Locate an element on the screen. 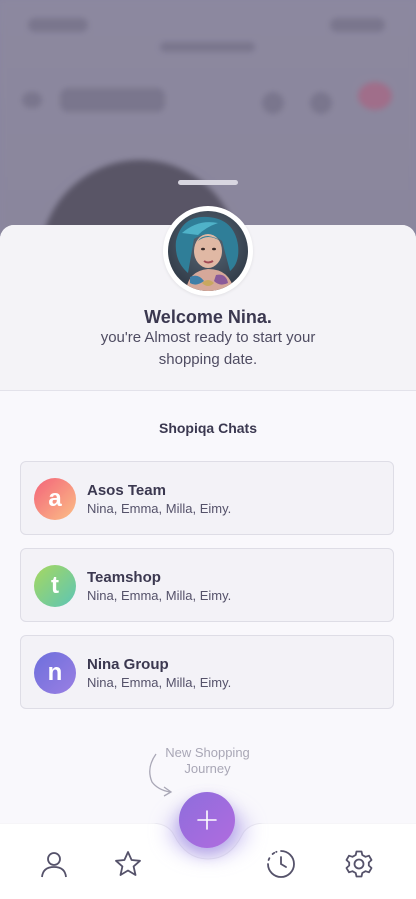 Image resolution: width=416 pixels, height=899 pixels. chat-avatar-badge: n is located at coordinates (55, 673).